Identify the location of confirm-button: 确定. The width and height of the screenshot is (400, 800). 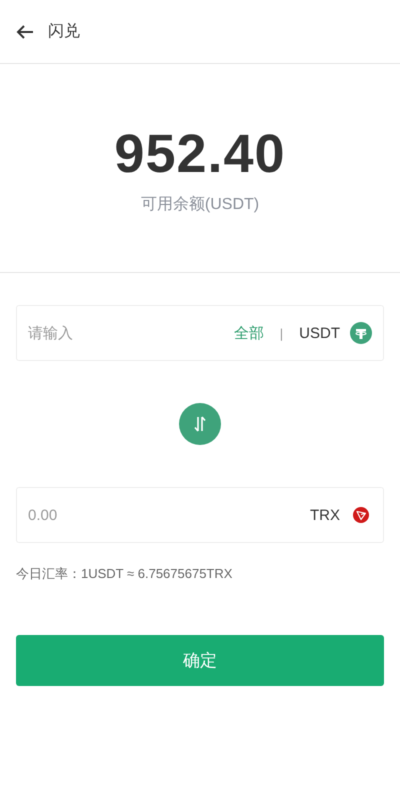
(200, 660).